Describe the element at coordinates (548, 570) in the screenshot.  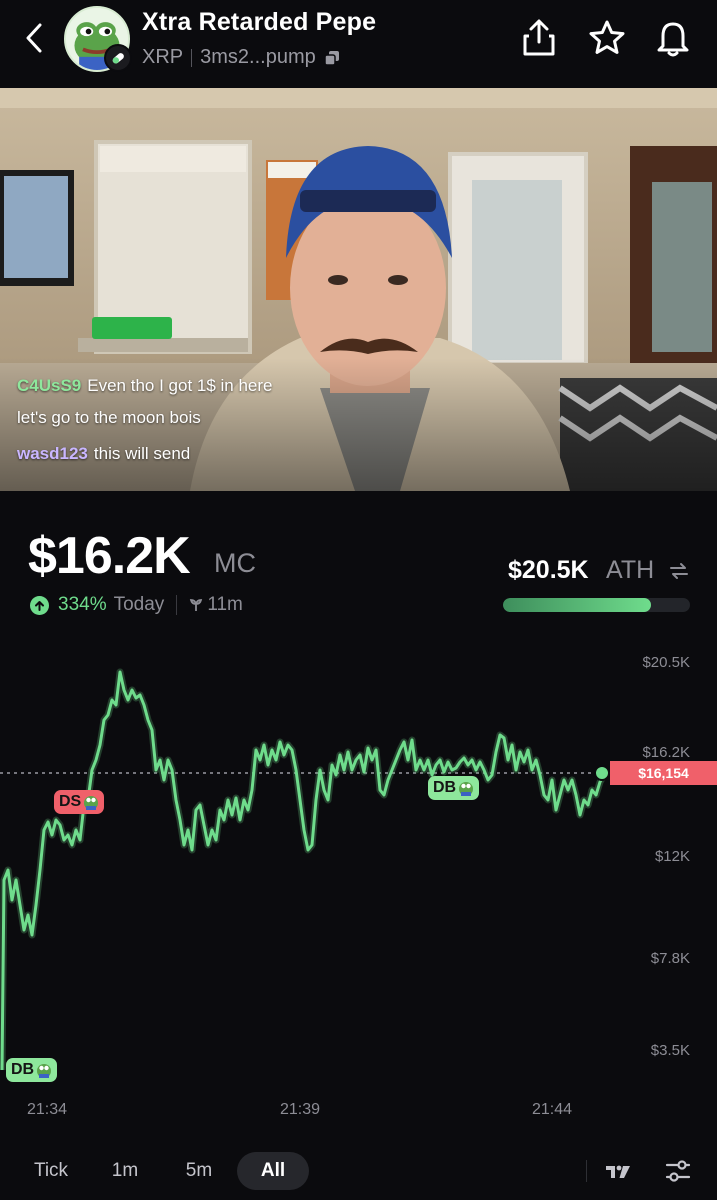
I see `ath-value: $20.5K` at that location.